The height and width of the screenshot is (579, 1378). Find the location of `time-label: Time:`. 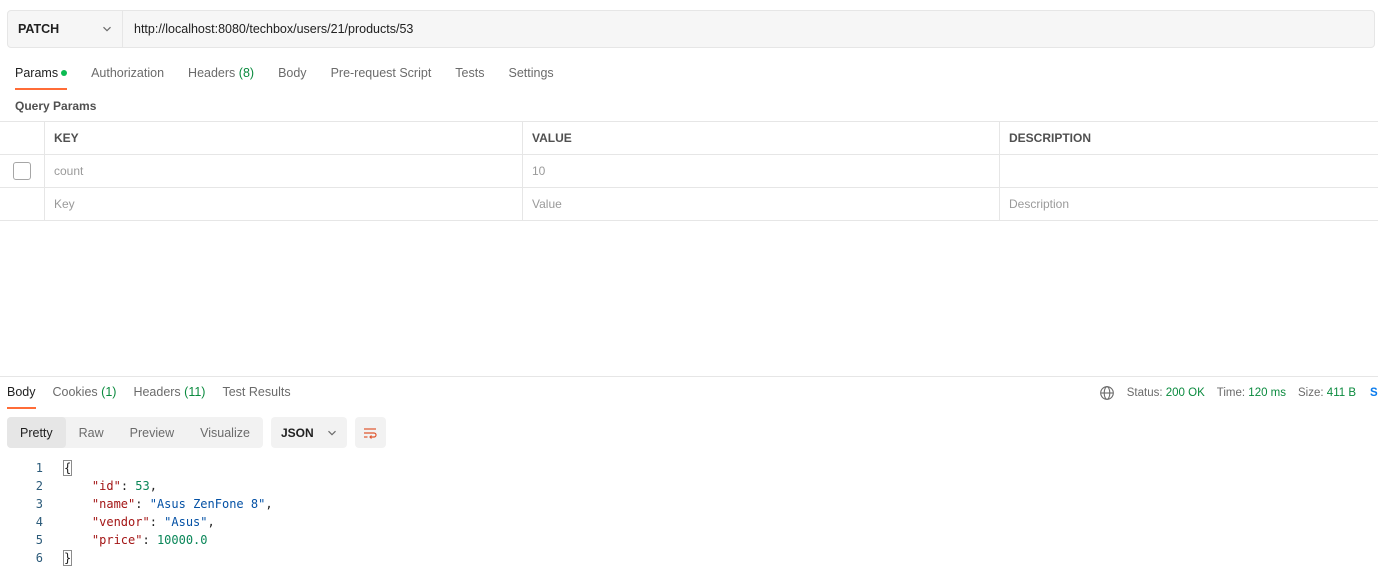

time-label: Time: is located at coordinates (1231, 393).